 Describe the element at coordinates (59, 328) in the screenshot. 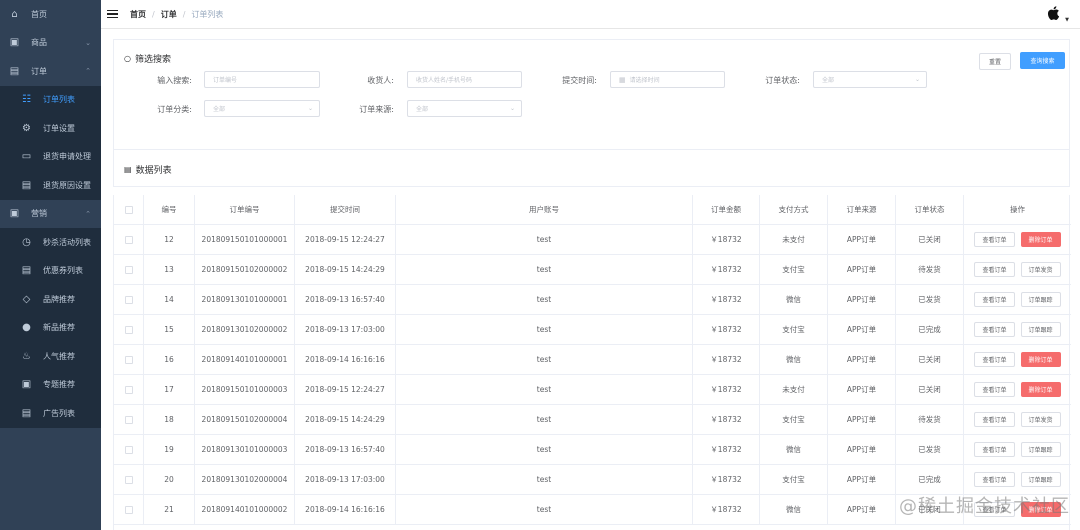

I see `sidebar-item-label: 新品推荐` at that location.